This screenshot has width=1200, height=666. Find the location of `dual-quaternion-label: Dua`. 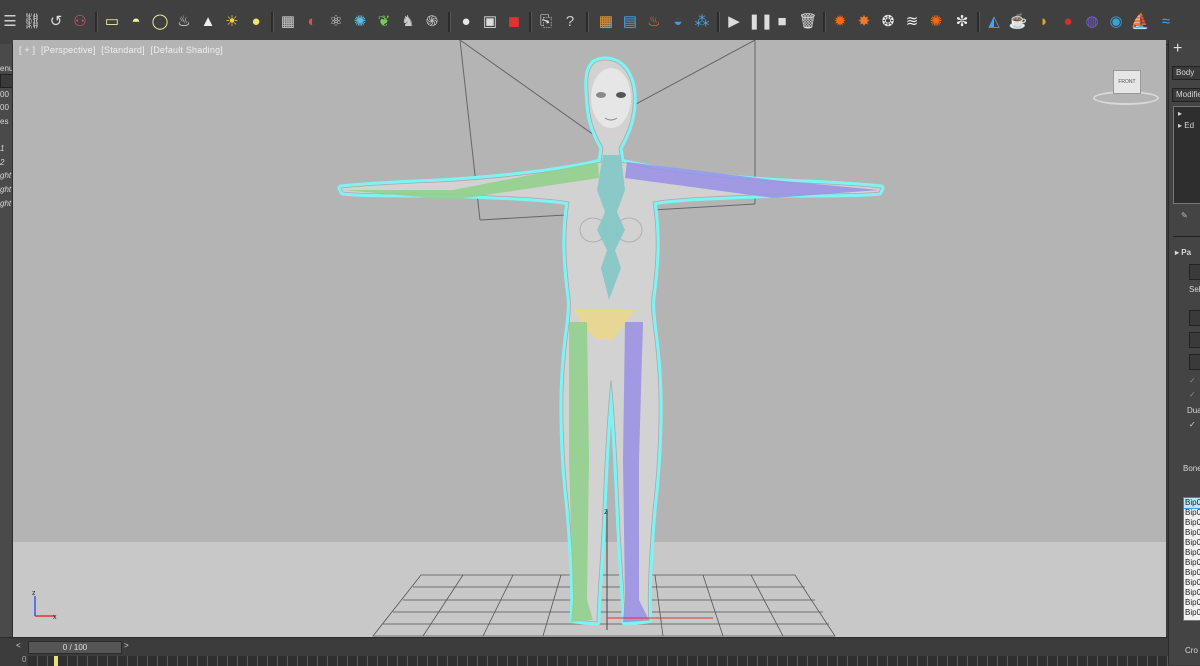

dual-quaternion-label: Dua is located at coordinates (1193, 410).